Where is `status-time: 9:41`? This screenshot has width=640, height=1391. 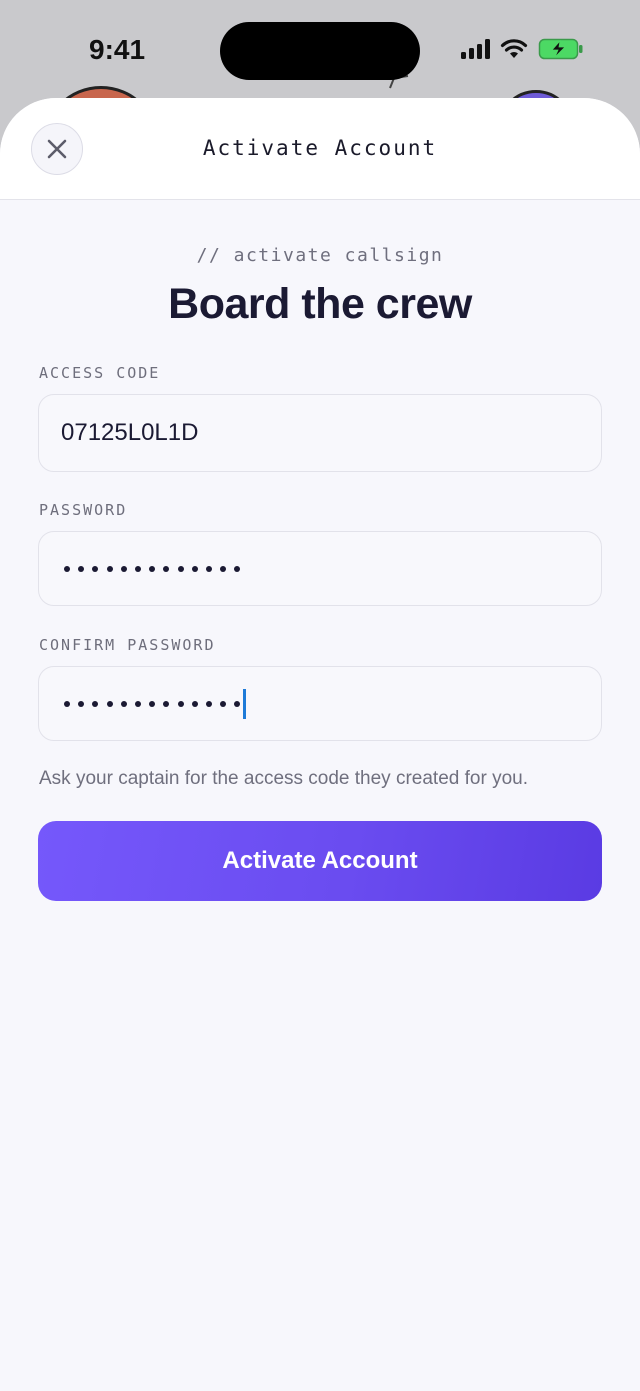
status-time: 9:41 is located at coordinates (117, 49).